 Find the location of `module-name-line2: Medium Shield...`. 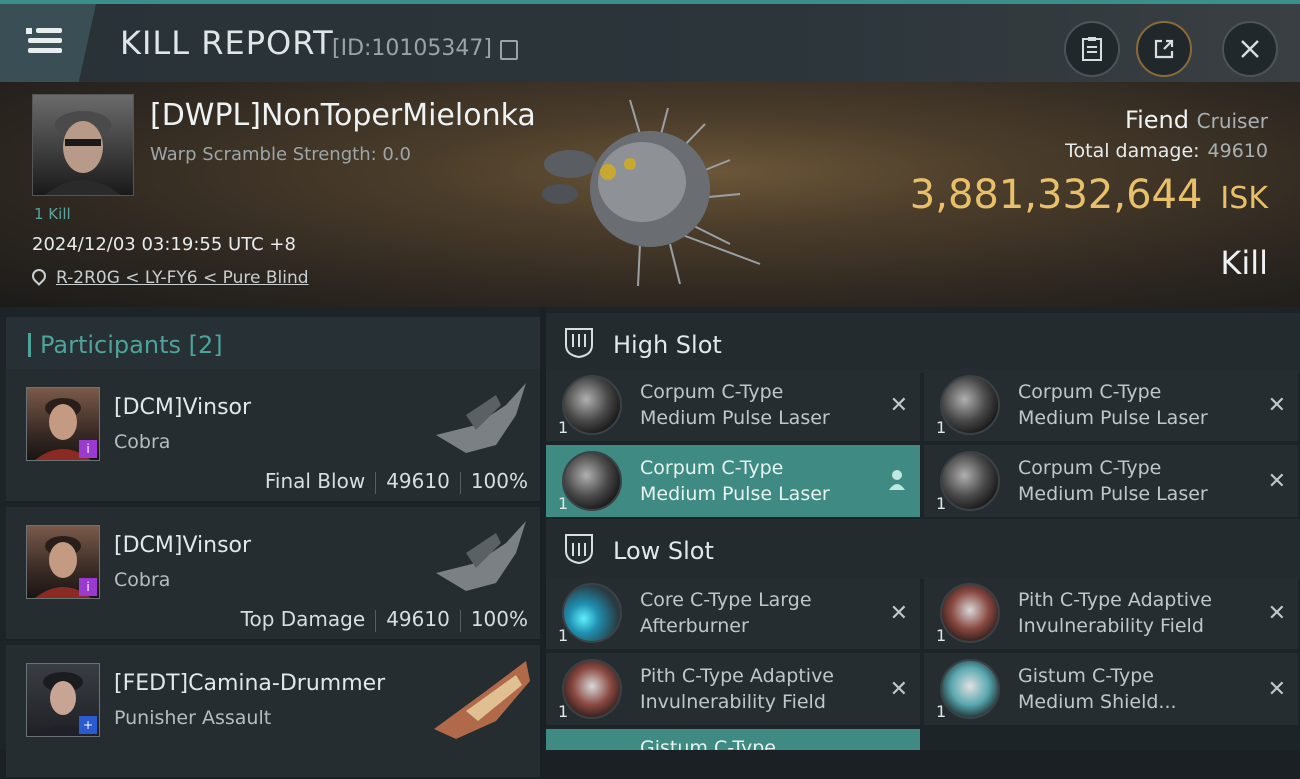

module-name-line2: Medium Shield... is located at coordinates (1097, 702).